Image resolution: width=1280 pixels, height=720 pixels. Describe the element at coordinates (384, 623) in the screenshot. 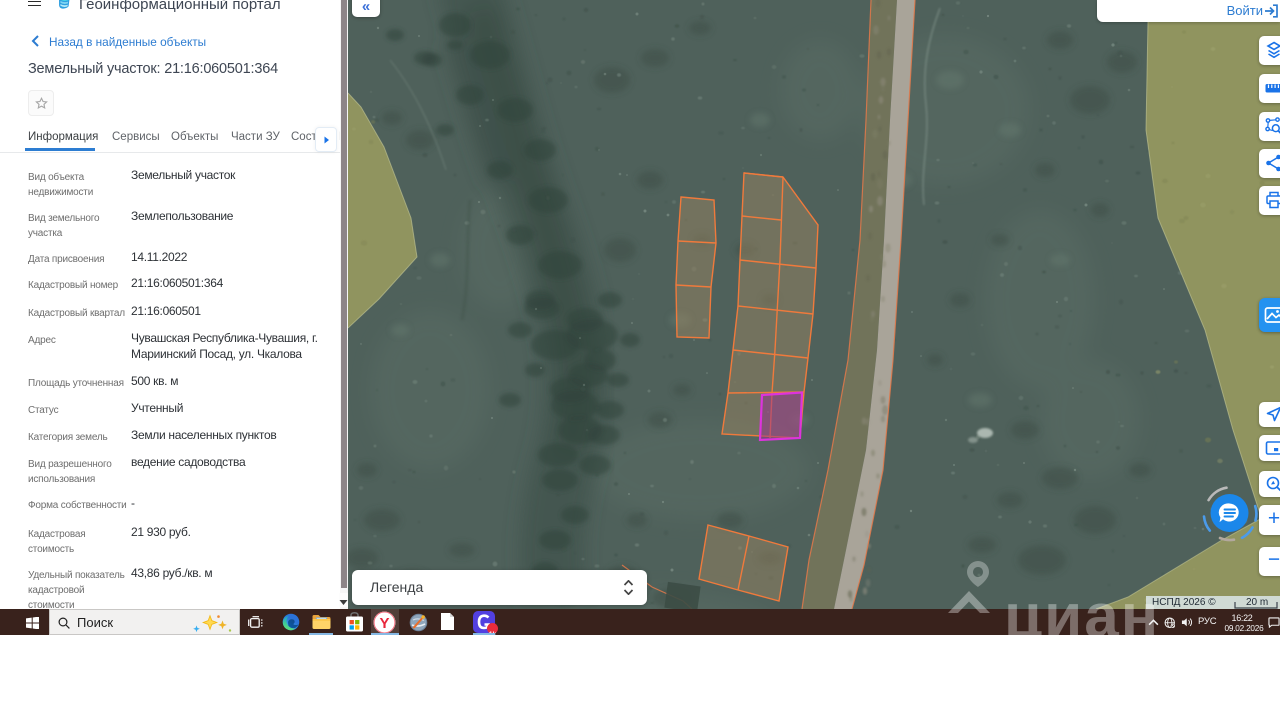

I see `svg-text: Y` at that location.